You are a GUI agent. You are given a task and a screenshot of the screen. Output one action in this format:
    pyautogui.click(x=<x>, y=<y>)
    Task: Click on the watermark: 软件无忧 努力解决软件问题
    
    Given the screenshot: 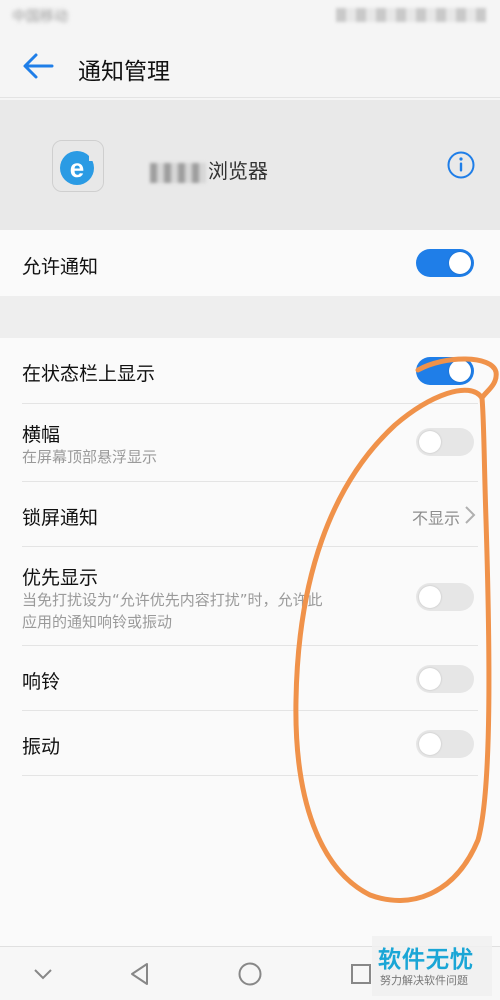 What is the action you would take?
    pyautogui.click(x=432, y=966)
    